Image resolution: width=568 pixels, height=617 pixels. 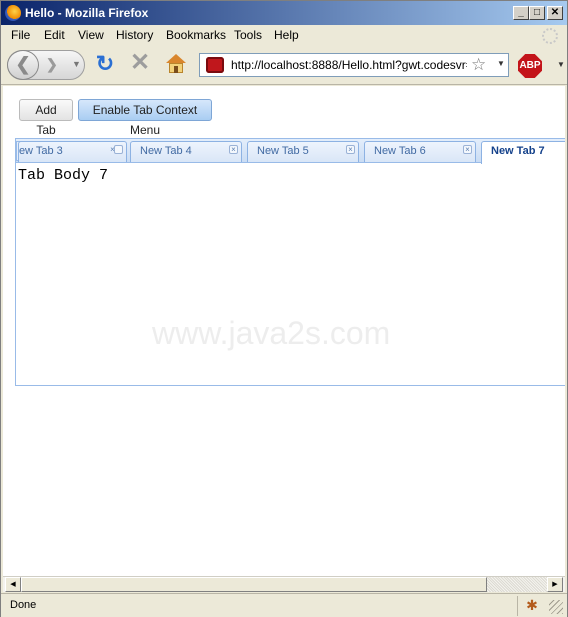 I want to click on status-text: Done, so click(x=23, y=605).